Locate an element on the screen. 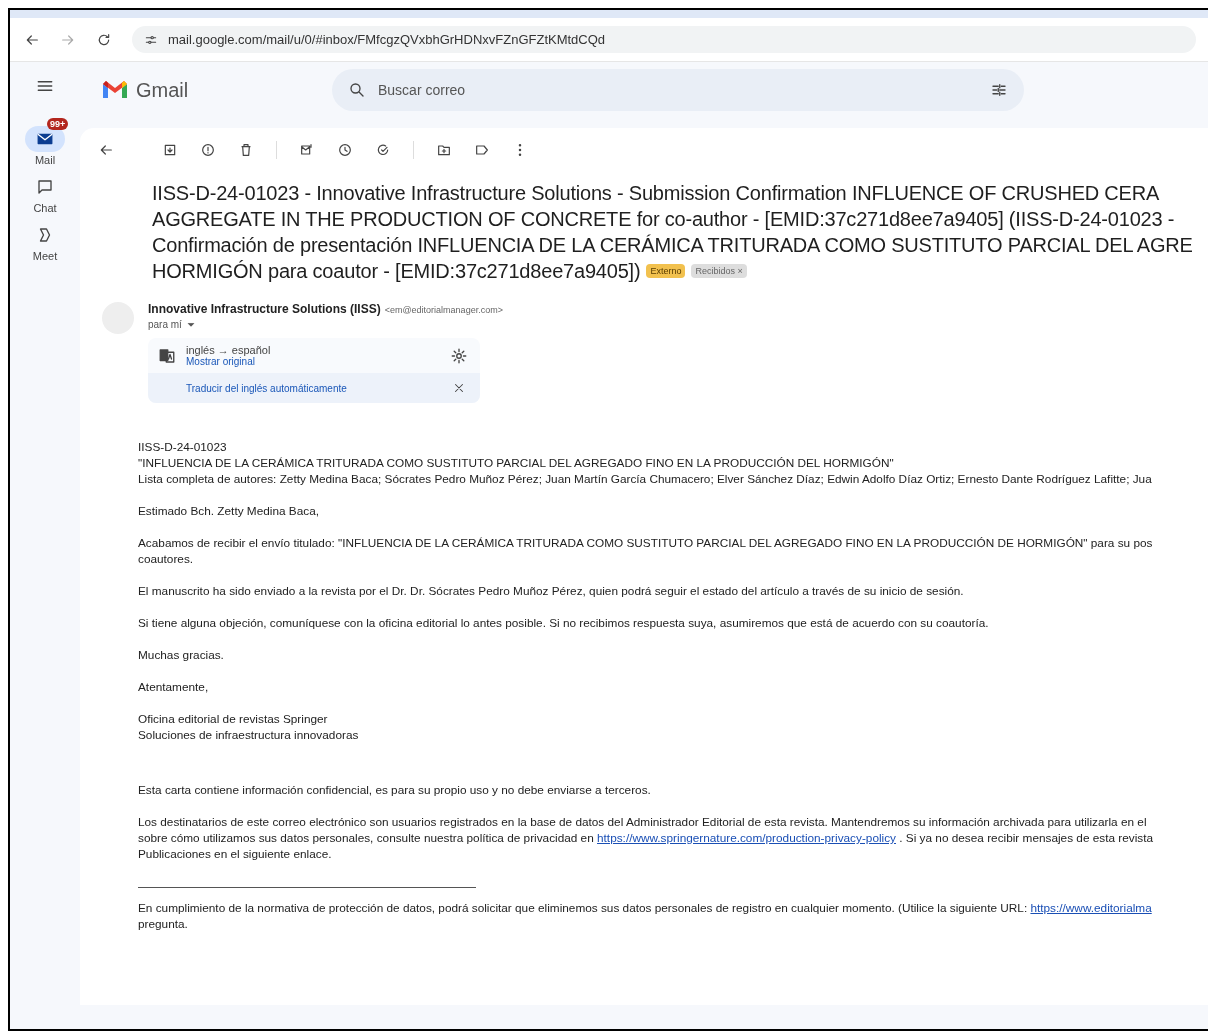 The height and width of the screenshot is (1035, 1208). body-text: Acabamos de recibir el envío titulado: "INFLUENCIA DE LA CERÁMICA TRITURADA COMO SUSTITUTO PARCIAL DEL AGREGADO FINO EN LA PRODUCCIÓN DE HORMIGÓN" para su pos is located at coordinates (646, 543).